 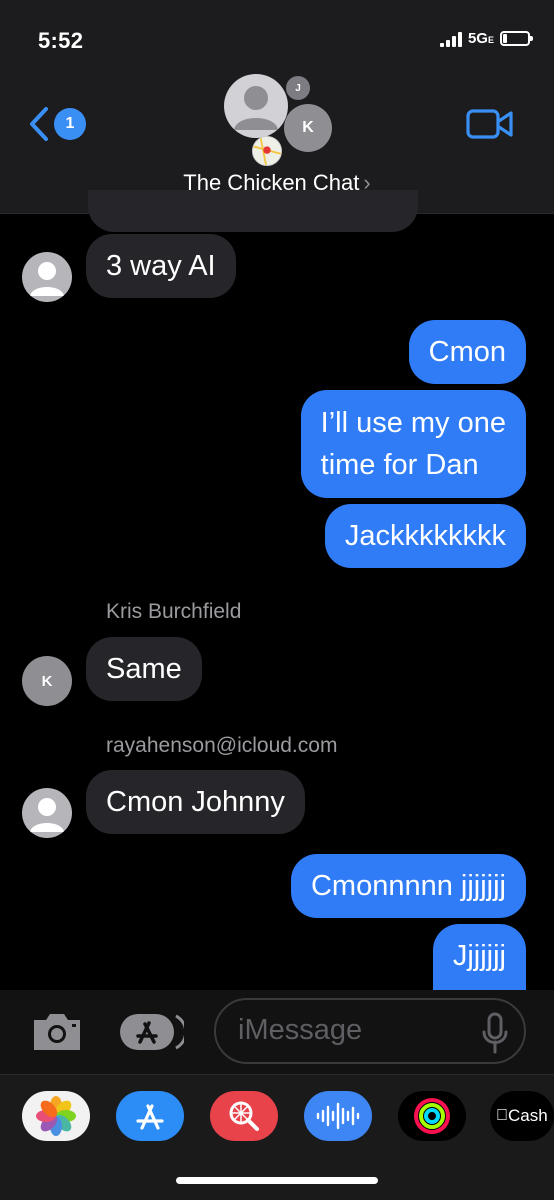 What do you see at coordinates (408, 886) in the screenshot?
I see `message-bubble-outgoing: Cmonnnnn jjjjjjj` at bounding box center [408, 886].